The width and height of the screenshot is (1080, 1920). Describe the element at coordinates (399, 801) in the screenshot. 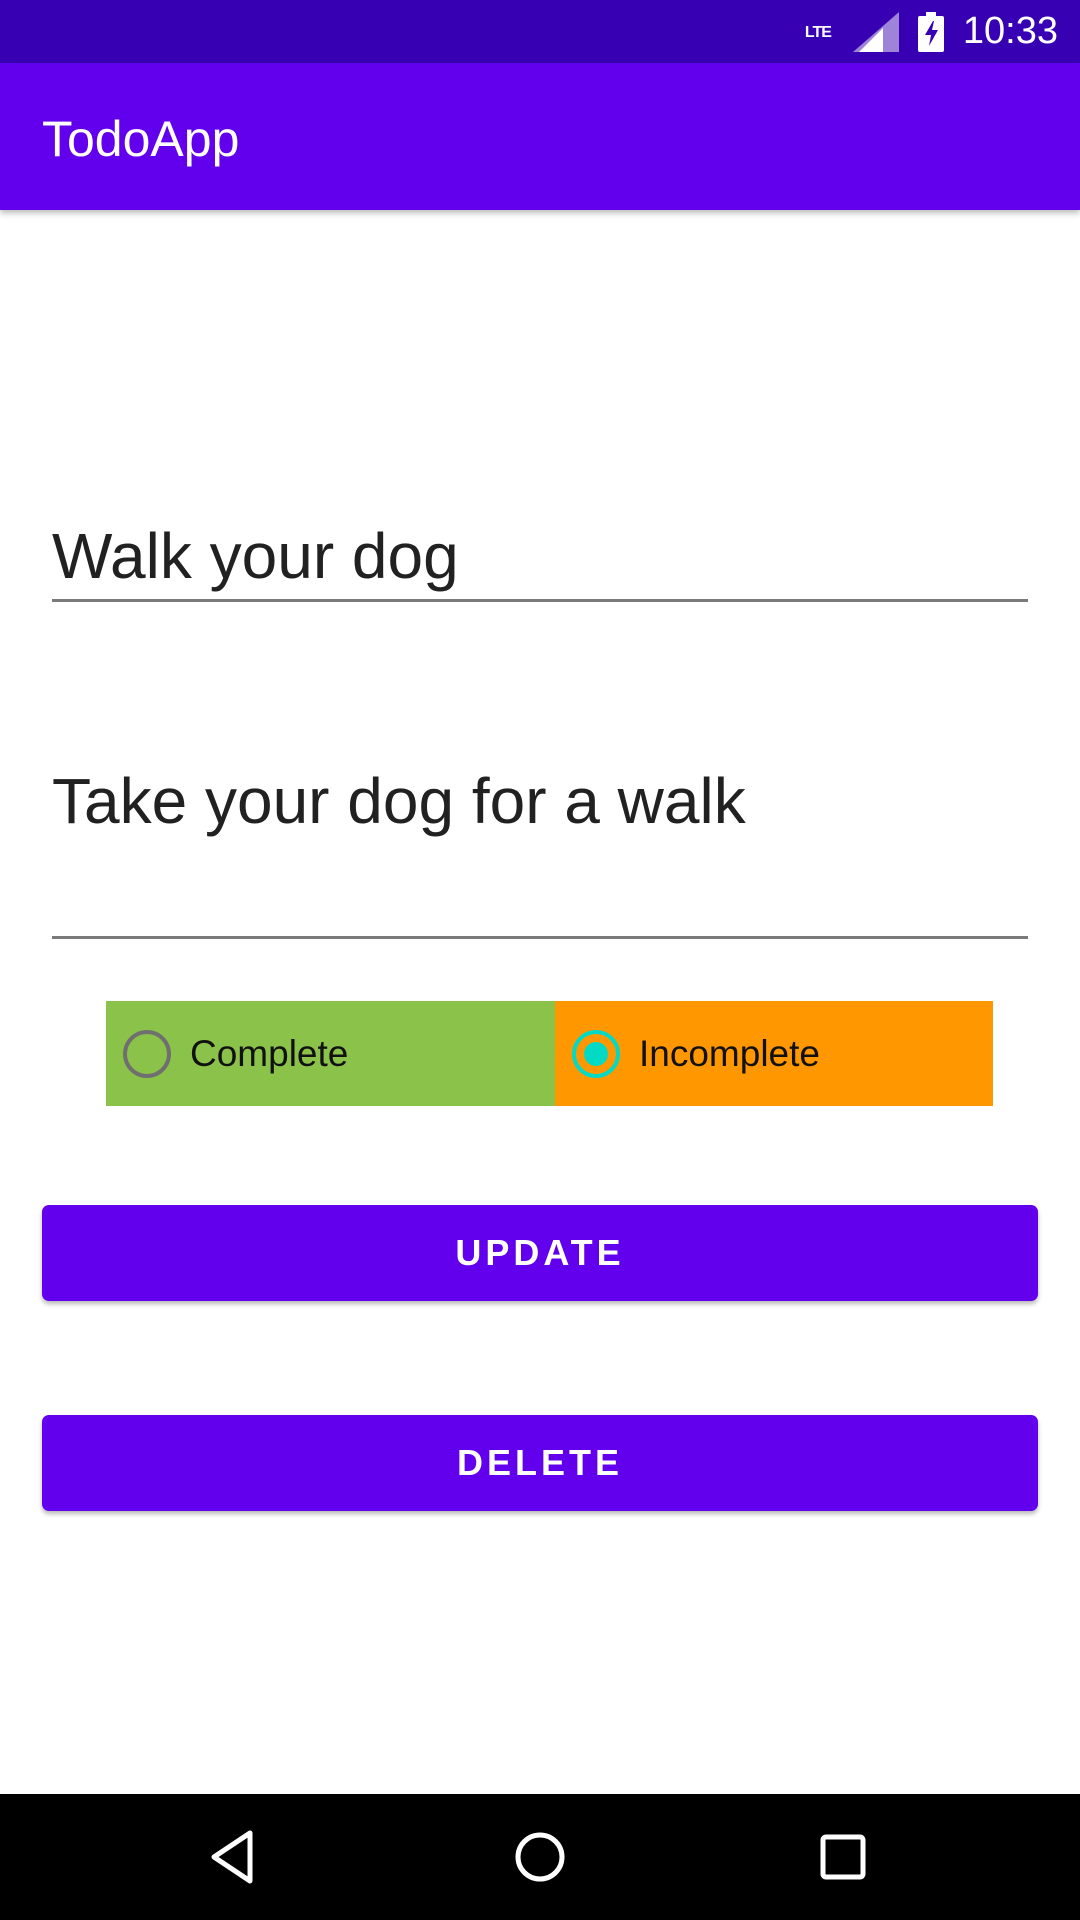

I see `todo-description-text: Take your dog for a walk` at that location.